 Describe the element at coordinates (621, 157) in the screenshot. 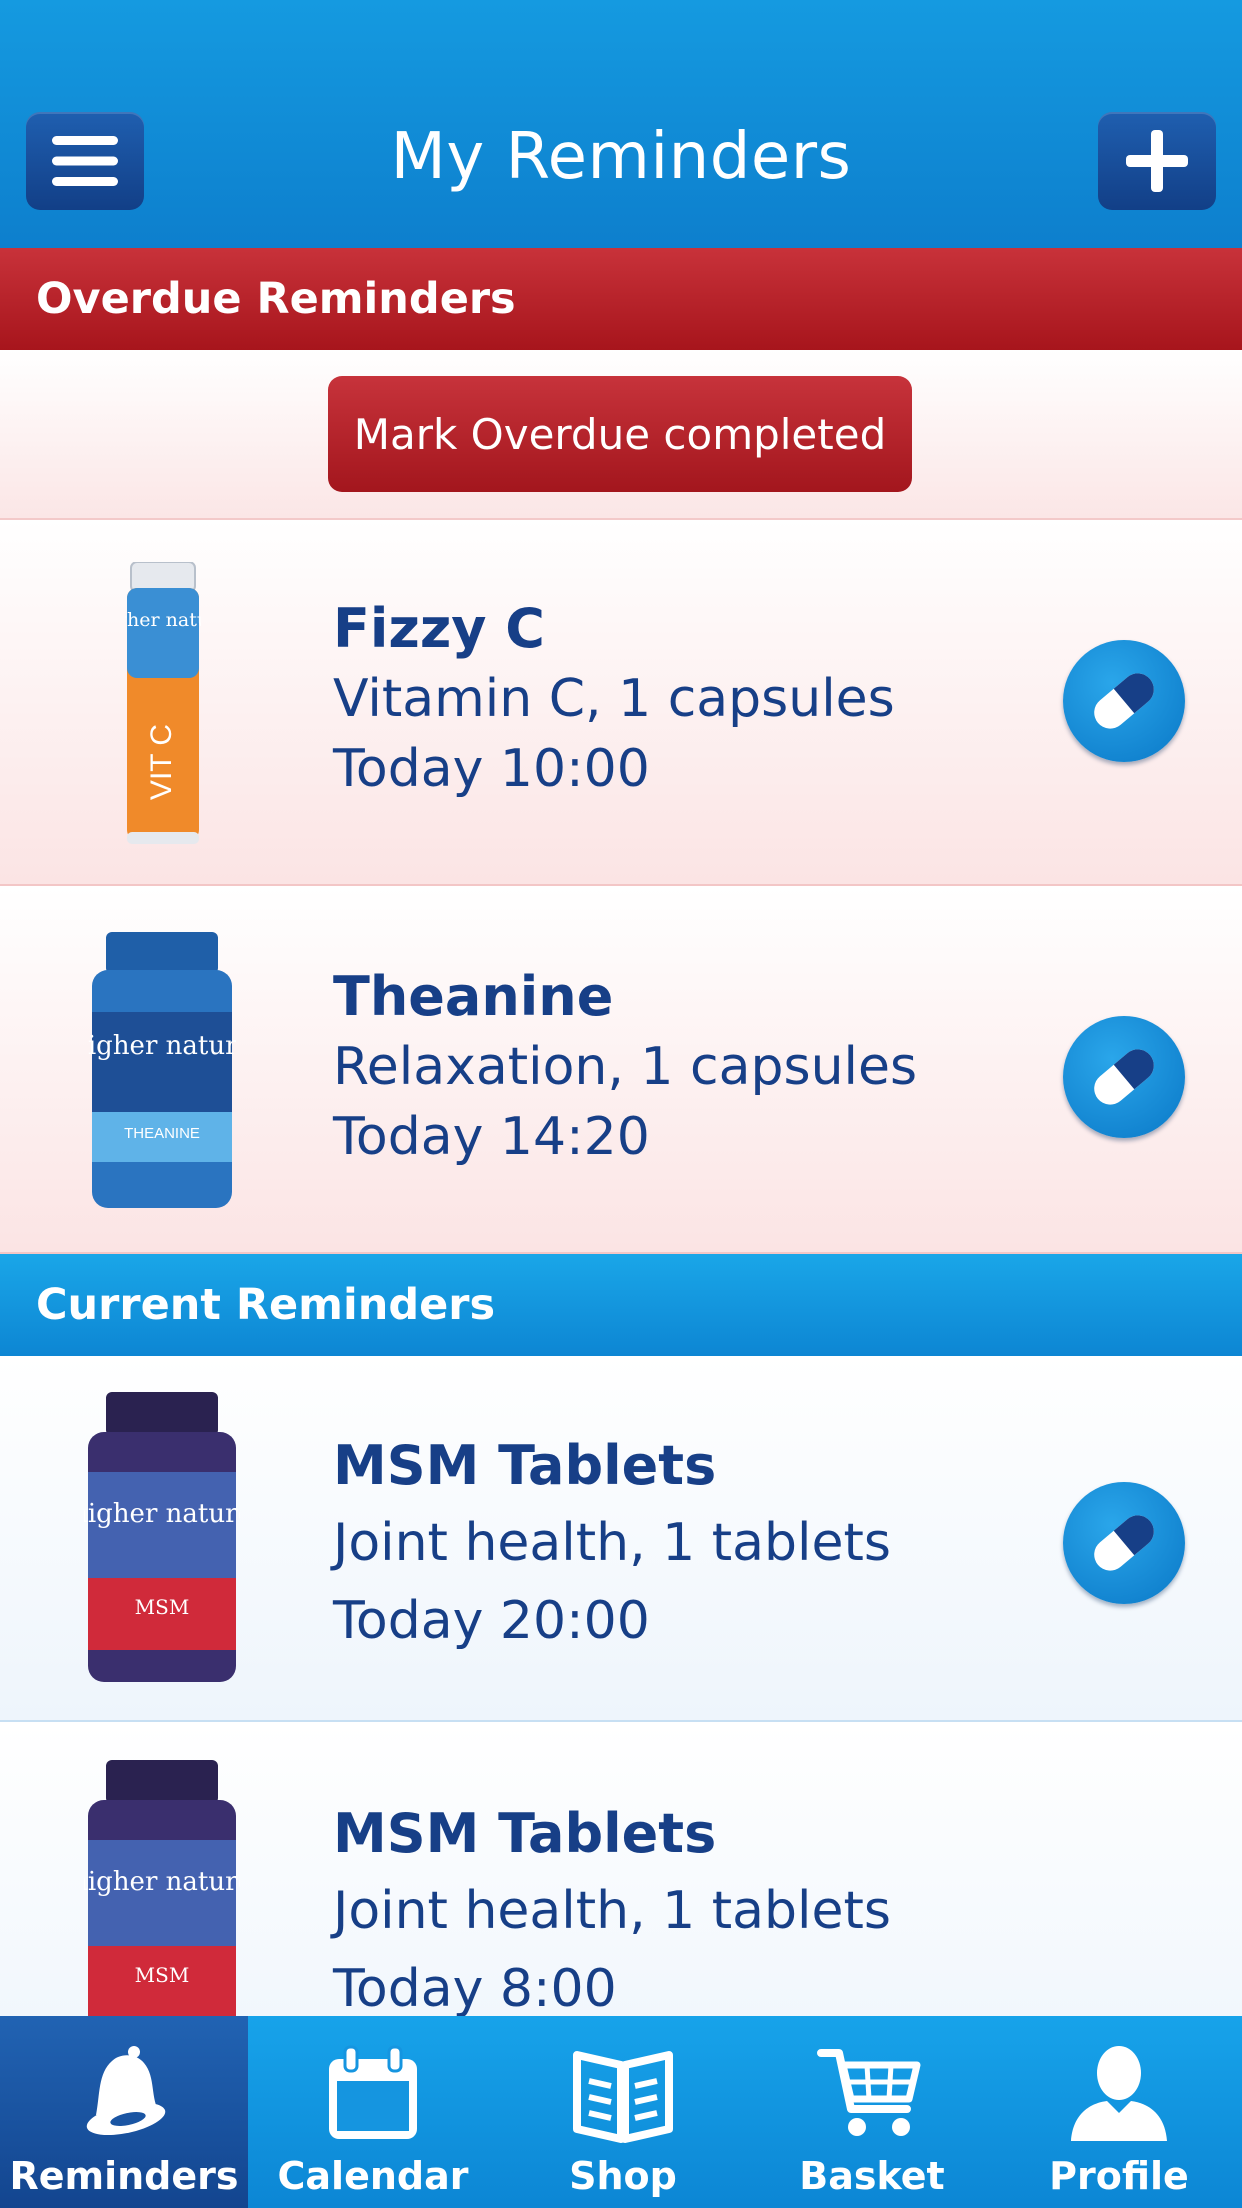

I see `page-title: My Reminders` at that location.